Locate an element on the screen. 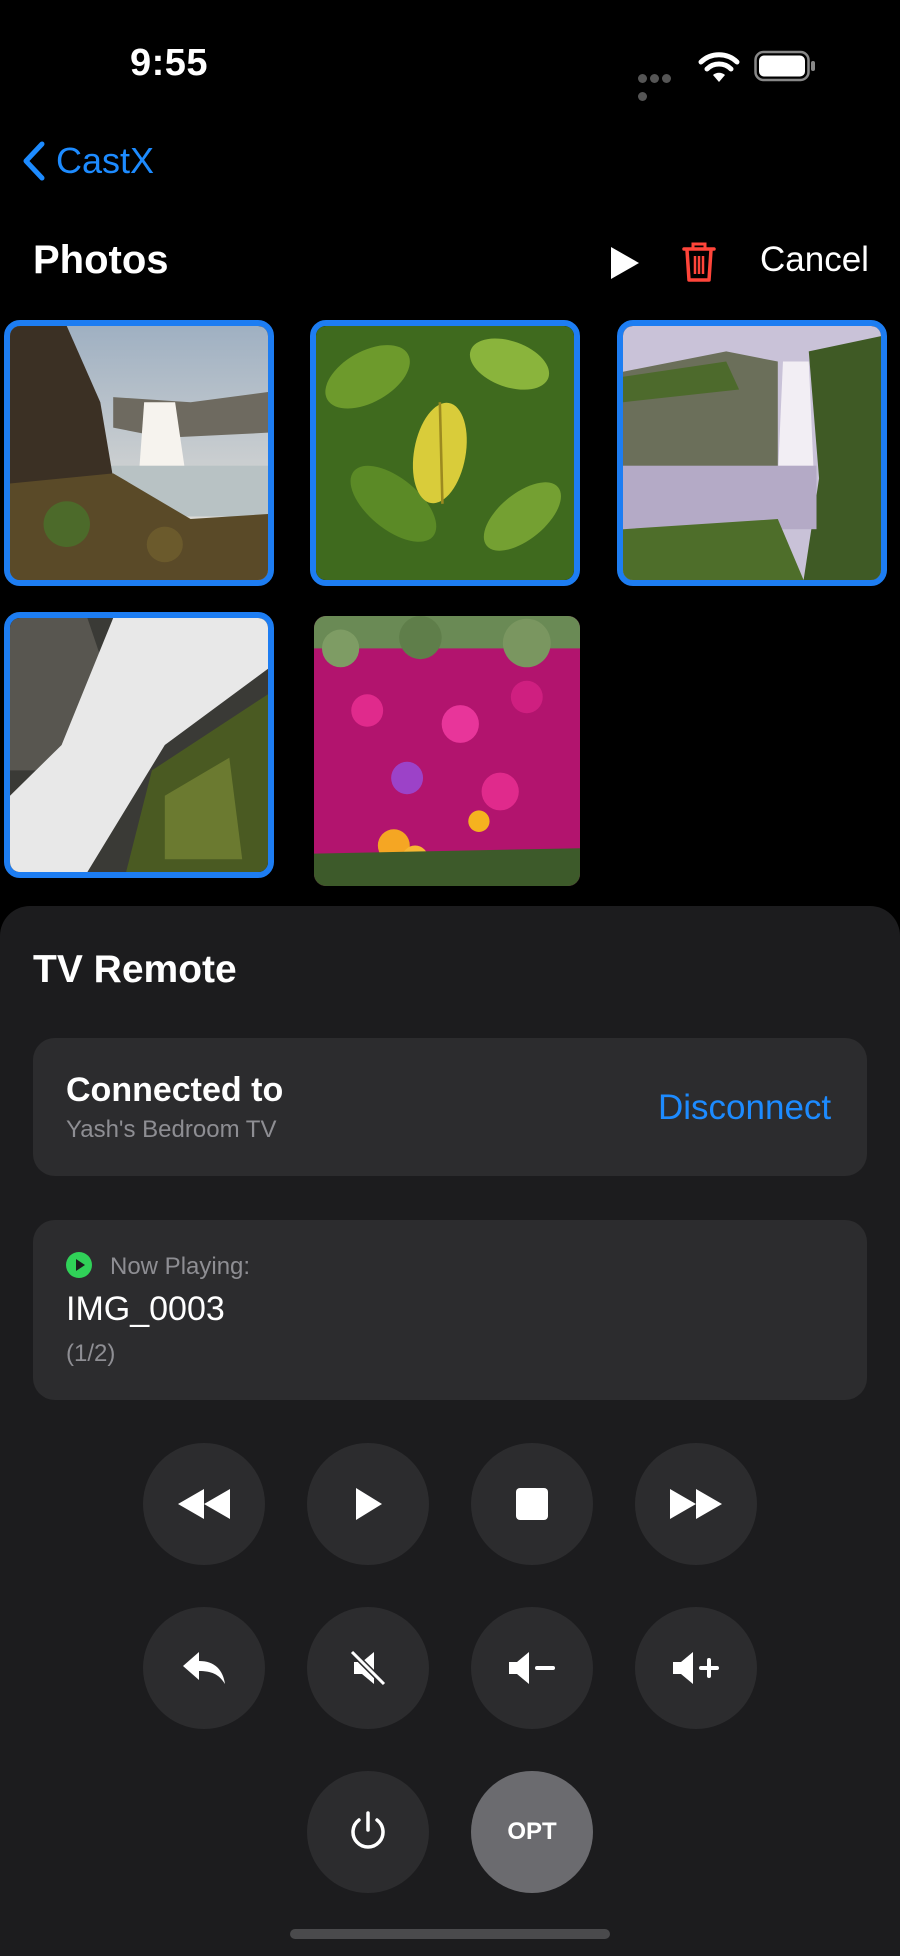 Image resolution: width=900 pixels, height=1956 pixels. now-playing-count: (1/2) is located at coordinates (91, 1353).